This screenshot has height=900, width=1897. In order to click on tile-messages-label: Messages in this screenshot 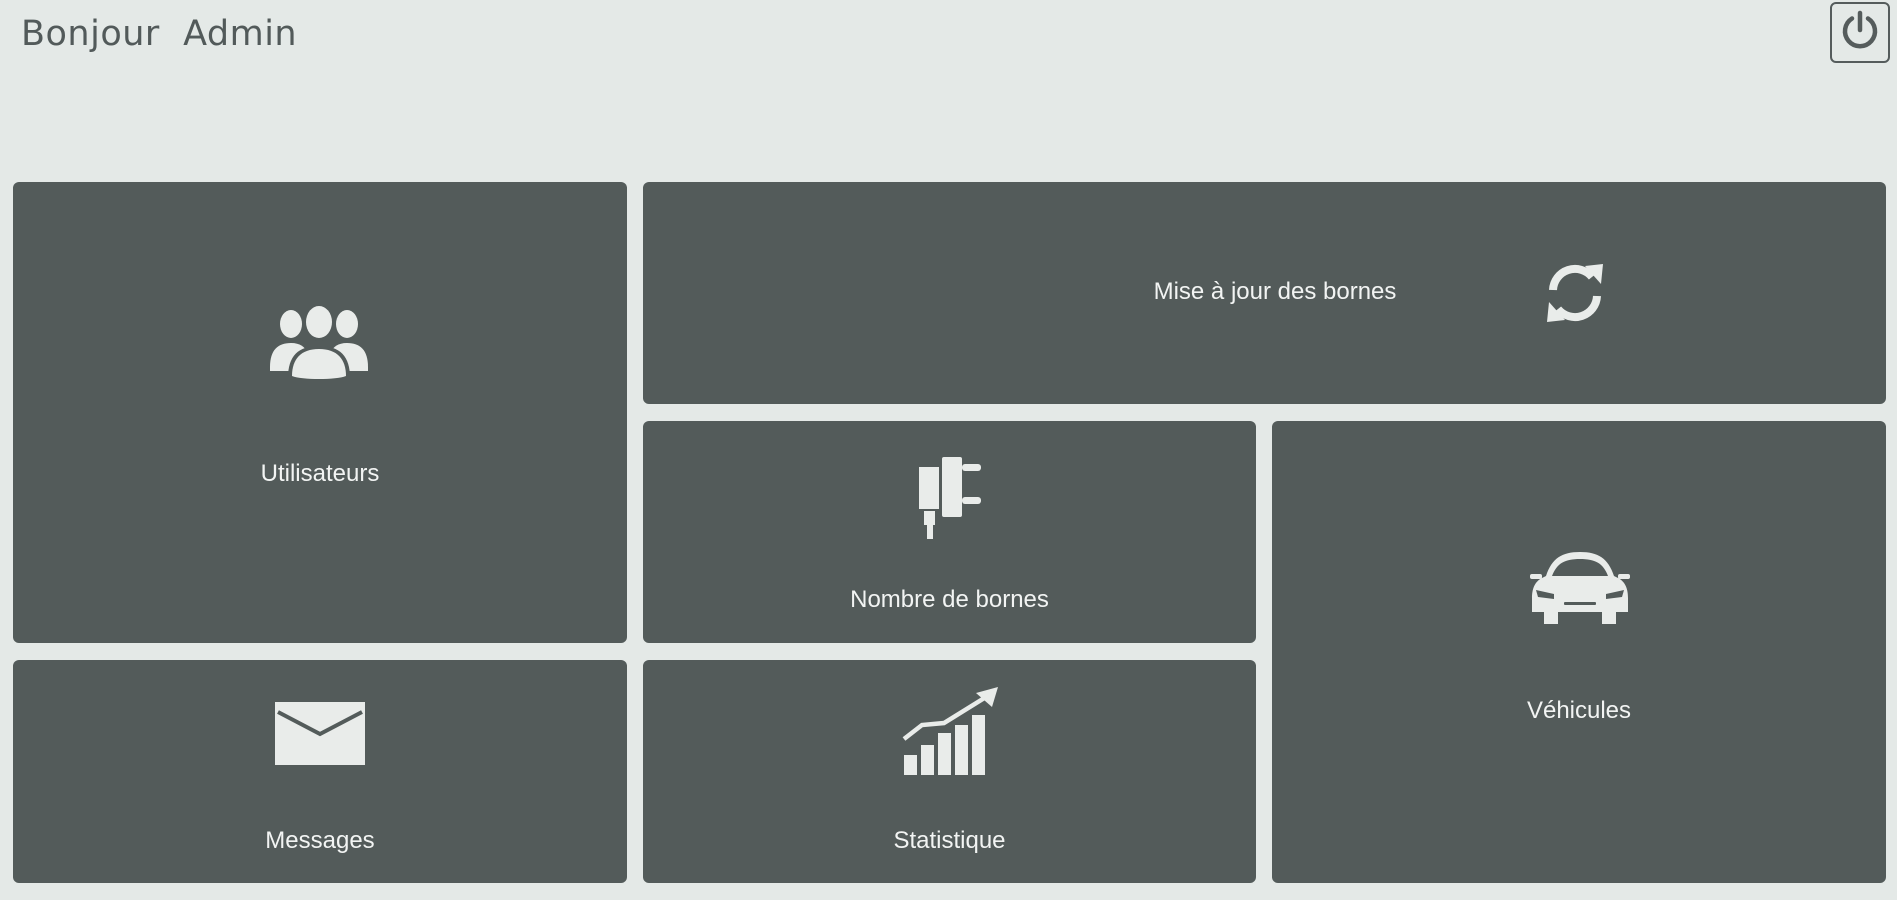, I will do `click(320, 840)`.